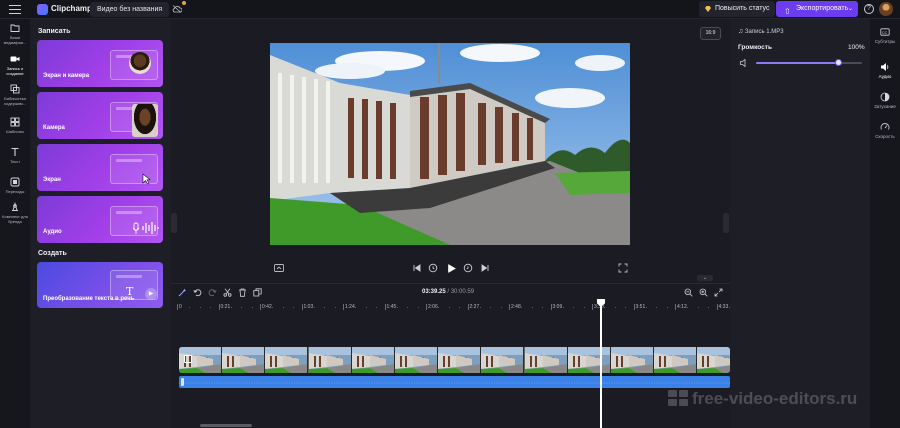 The image size is (900, 428). What do you see at coordinates (226, 425) in the screenshot?
I see `timeline-scrollbar` at bounding box center [226, 425].